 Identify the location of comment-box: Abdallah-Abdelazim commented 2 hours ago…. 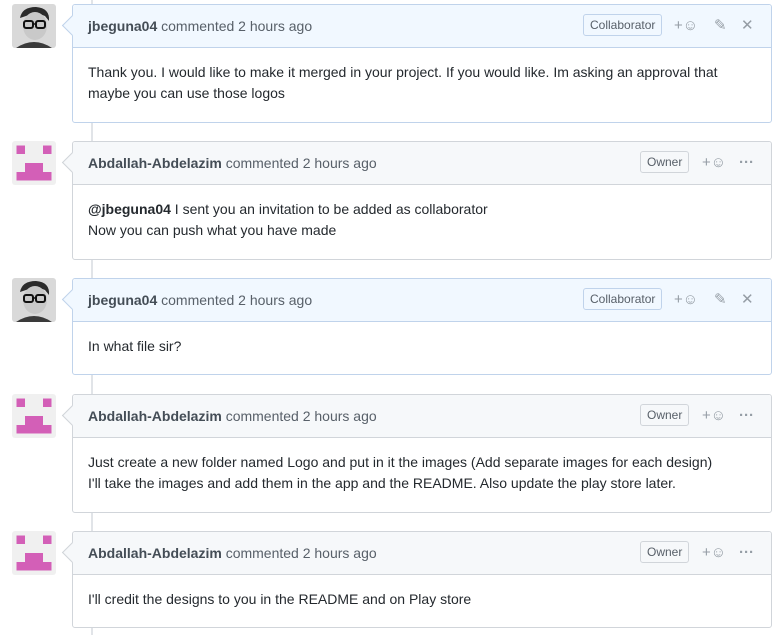
(416, 579).